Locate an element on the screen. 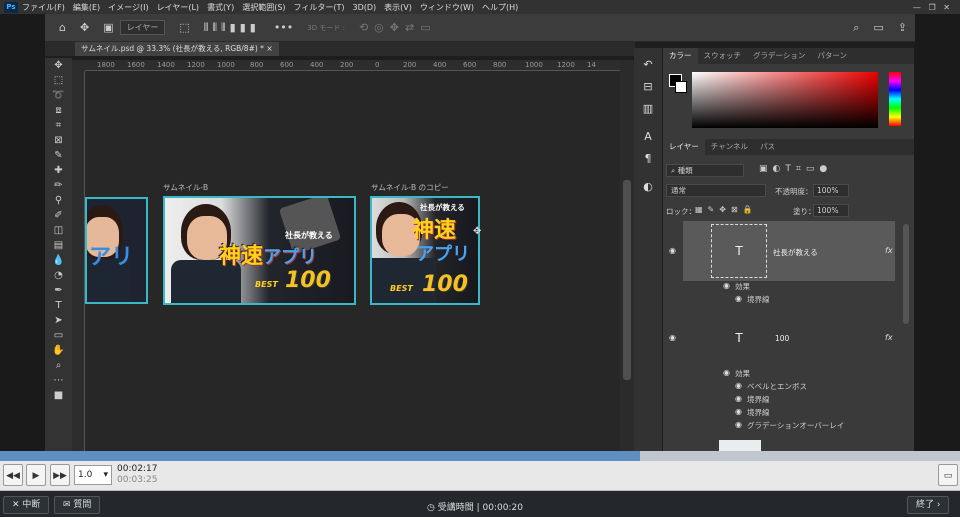 This screenshot has height=517, width=960. lasso-tool-icon: ➰ is located at coordinates (58, 95).